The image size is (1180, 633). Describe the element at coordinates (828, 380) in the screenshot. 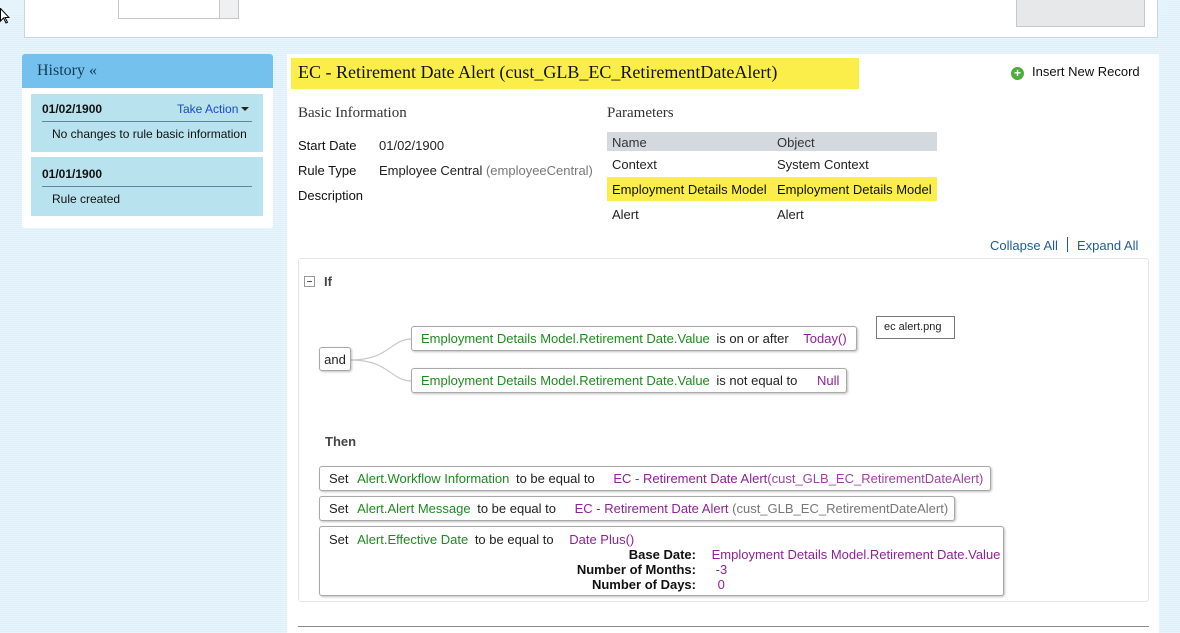

I see `condition-value: Null` at that location.